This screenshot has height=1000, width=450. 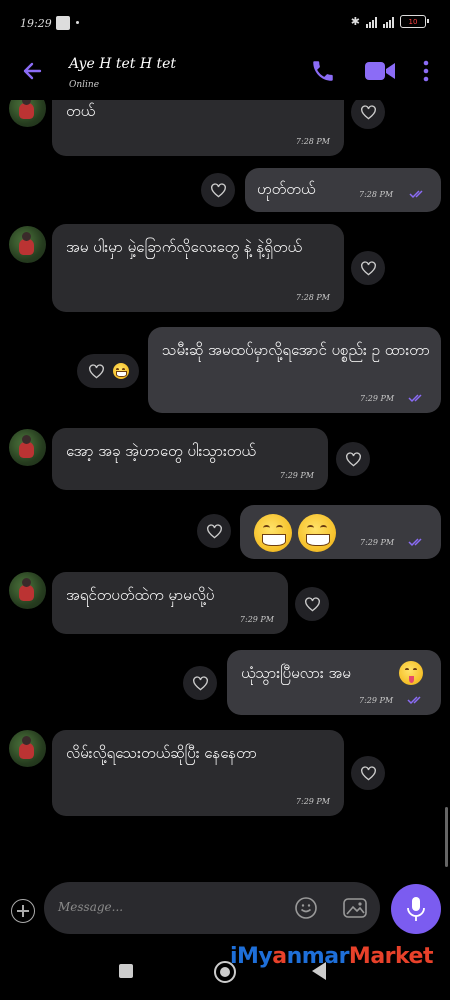 What do you see at coordinates (340, 532) in the screenshot?
I see `outgoing-message: 7:29 PM` at bounding box center [340, 532].